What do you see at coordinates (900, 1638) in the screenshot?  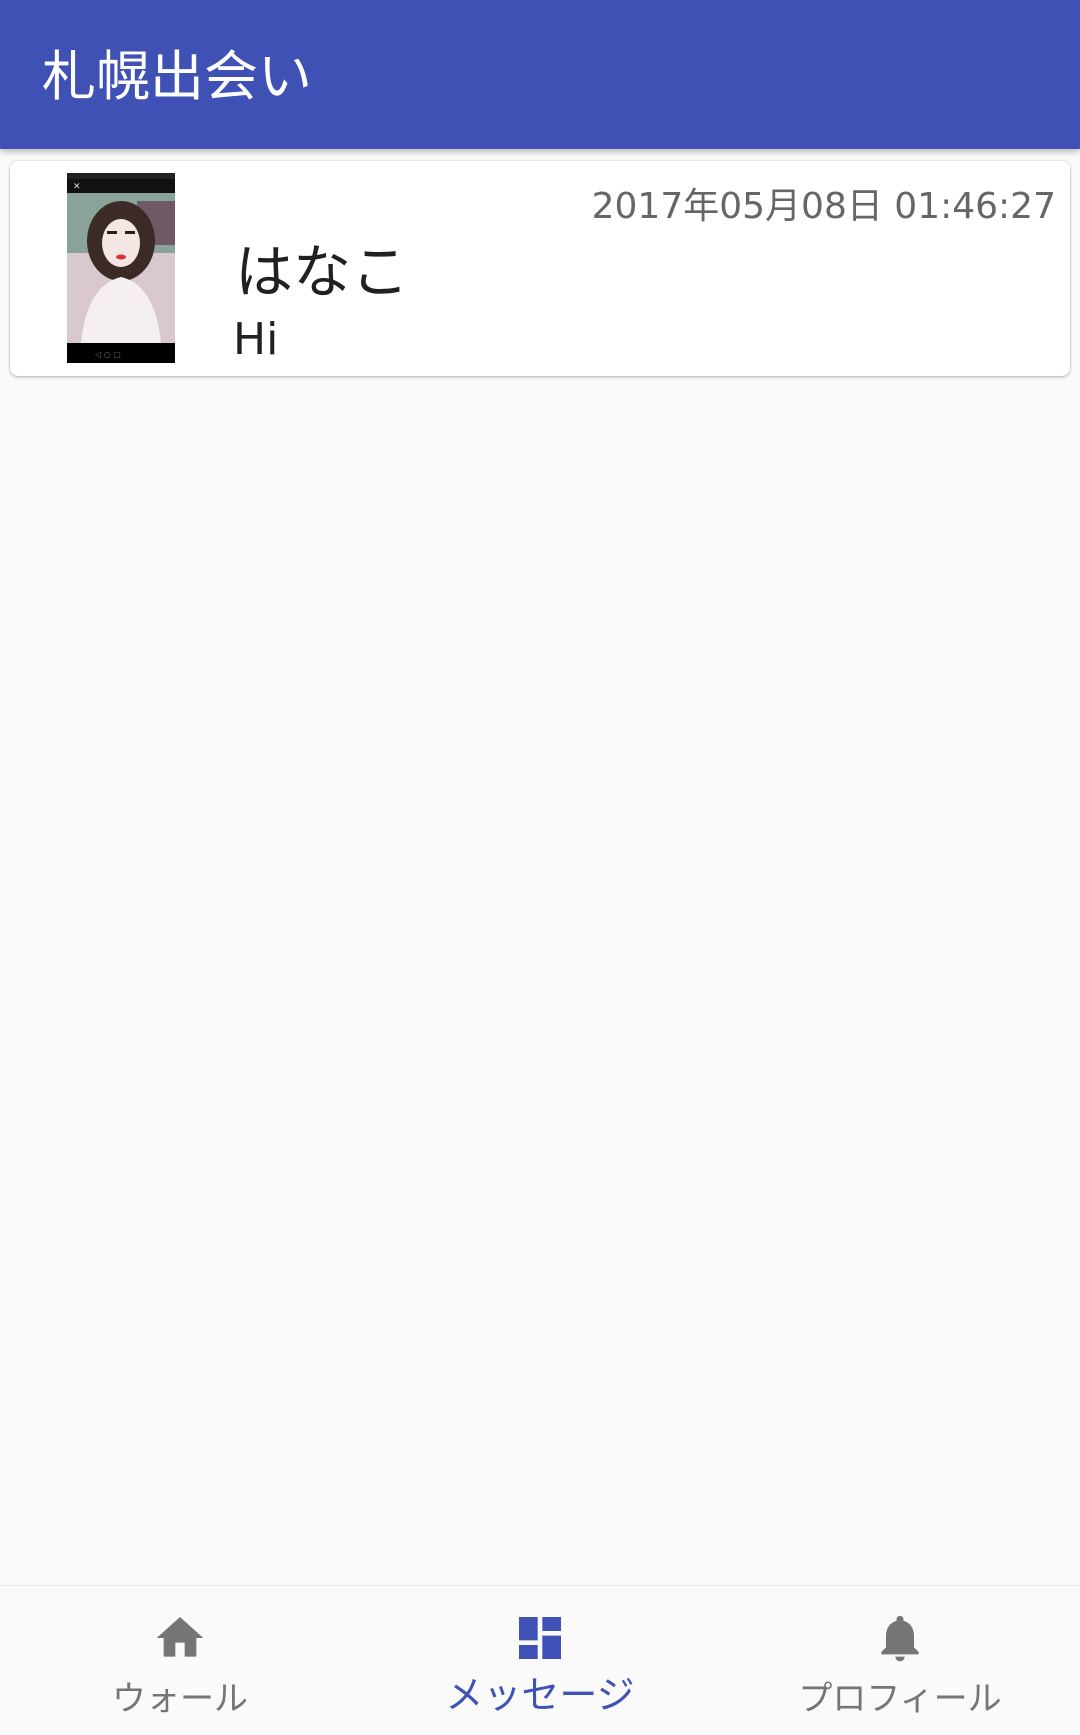 I see `bell-icon` at bounding box center [900, 1638].